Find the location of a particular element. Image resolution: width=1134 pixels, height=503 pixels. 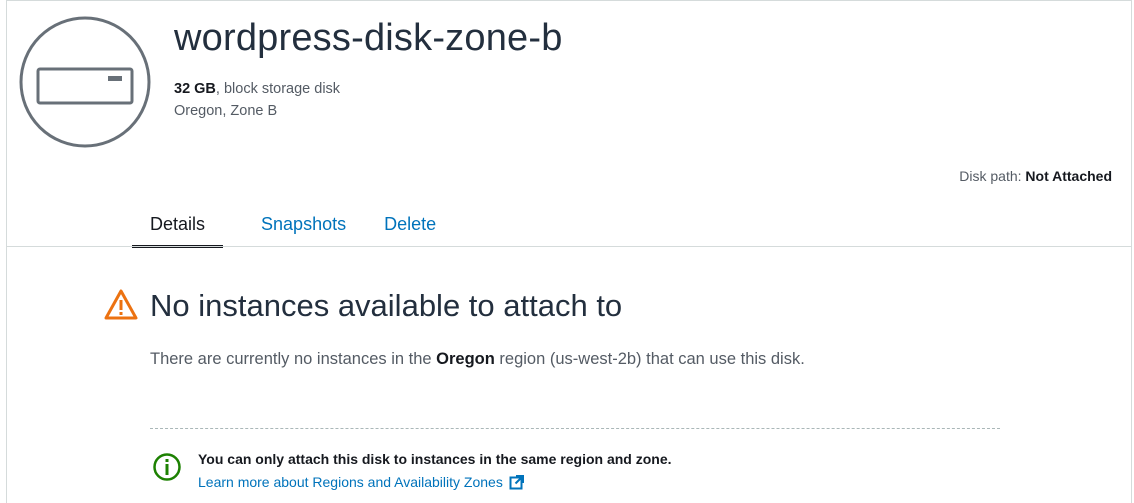

block-storage-disk-icon is located at coordinates (85, 82).